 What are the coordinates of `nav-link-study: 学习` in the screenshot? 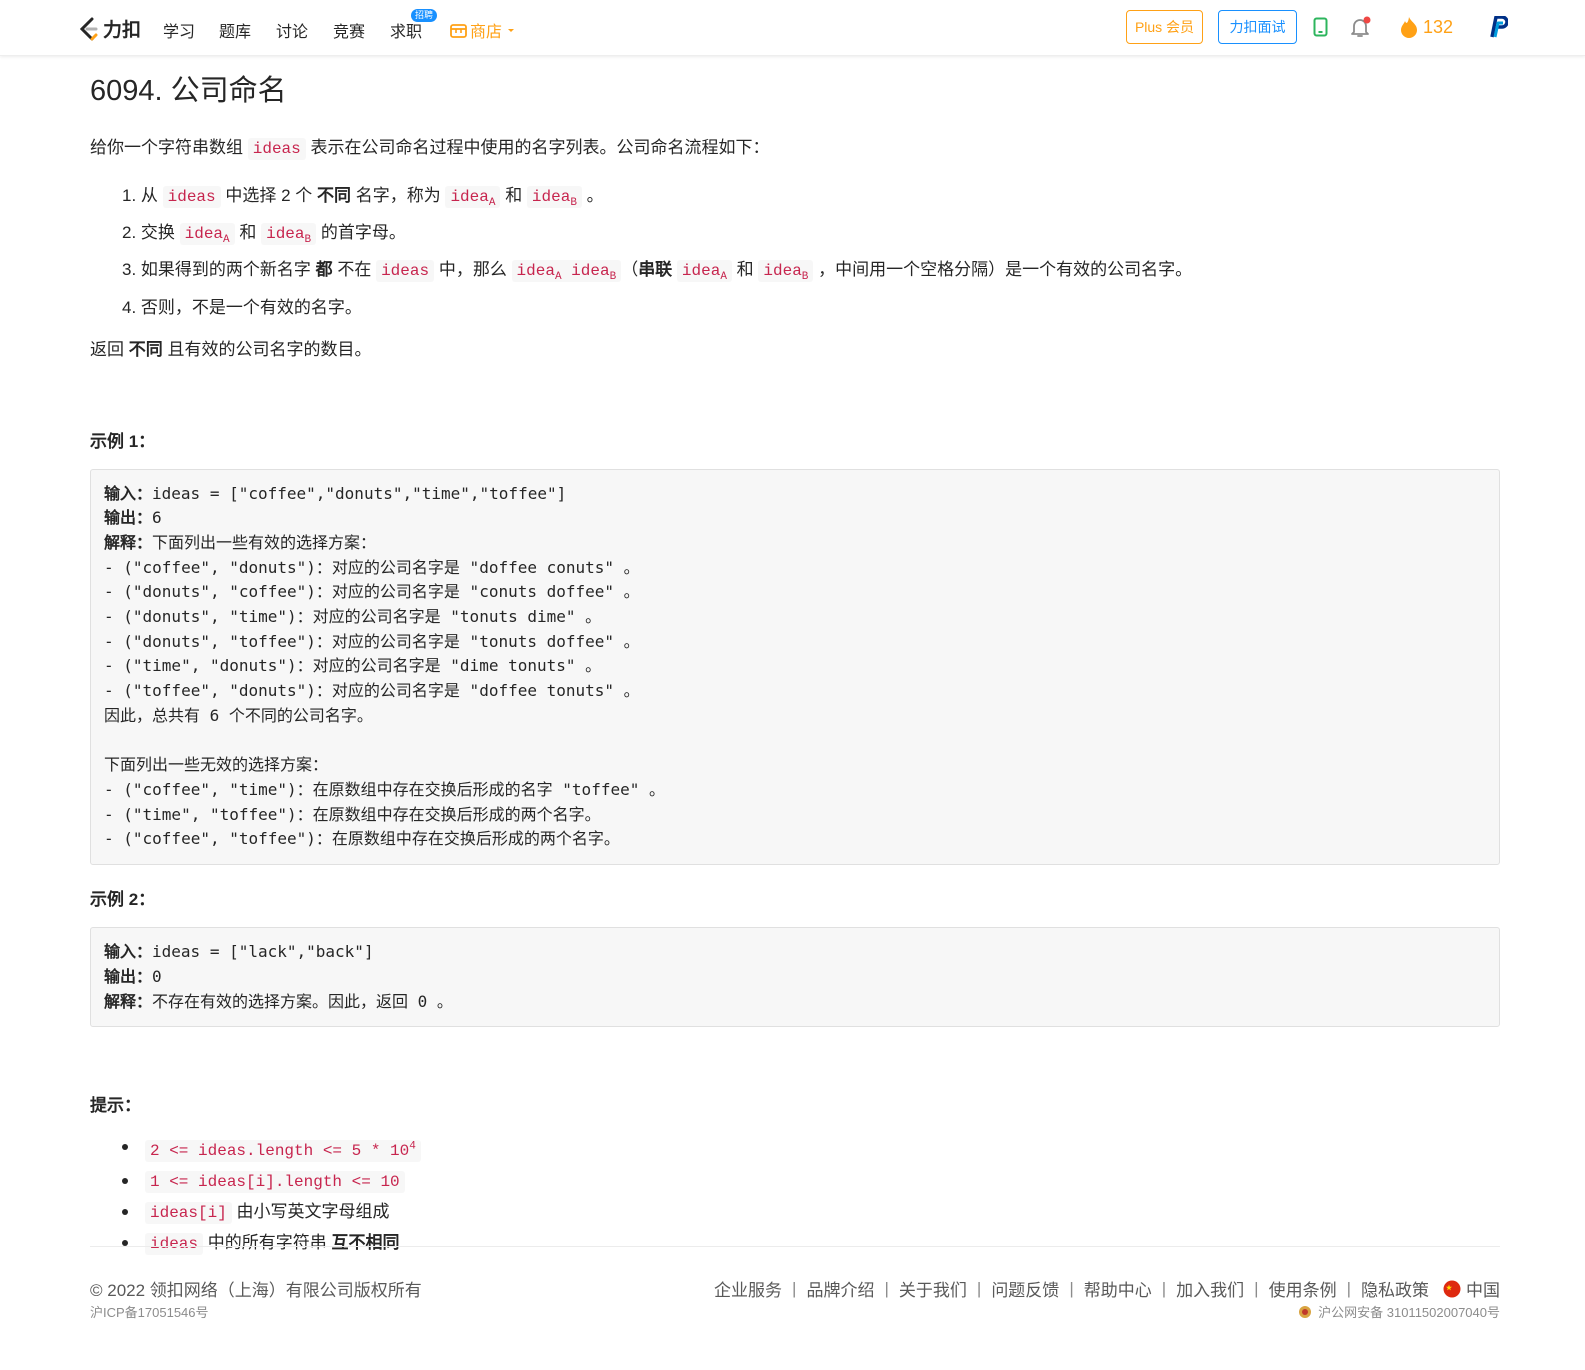 It's located at (179, 30).